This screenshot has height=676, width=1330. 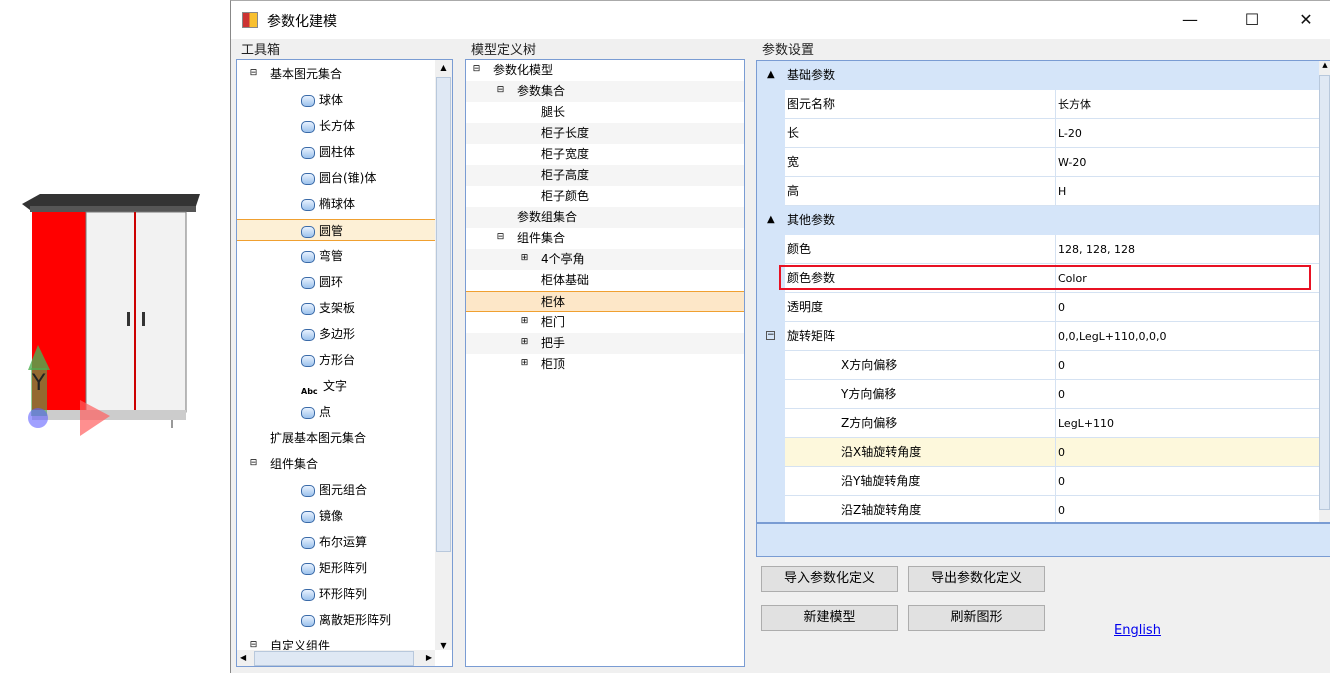 I want to click on property-row: 沿X轴旋转角度 0, so click(x=1052, y=452).